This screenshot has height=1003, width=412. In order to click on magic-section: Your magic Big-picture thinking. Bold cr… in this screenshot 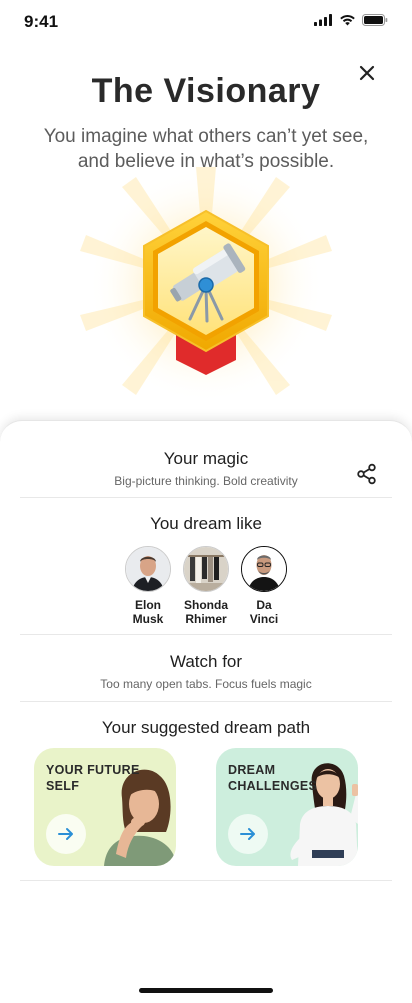, I will do `click(206, 459)`.